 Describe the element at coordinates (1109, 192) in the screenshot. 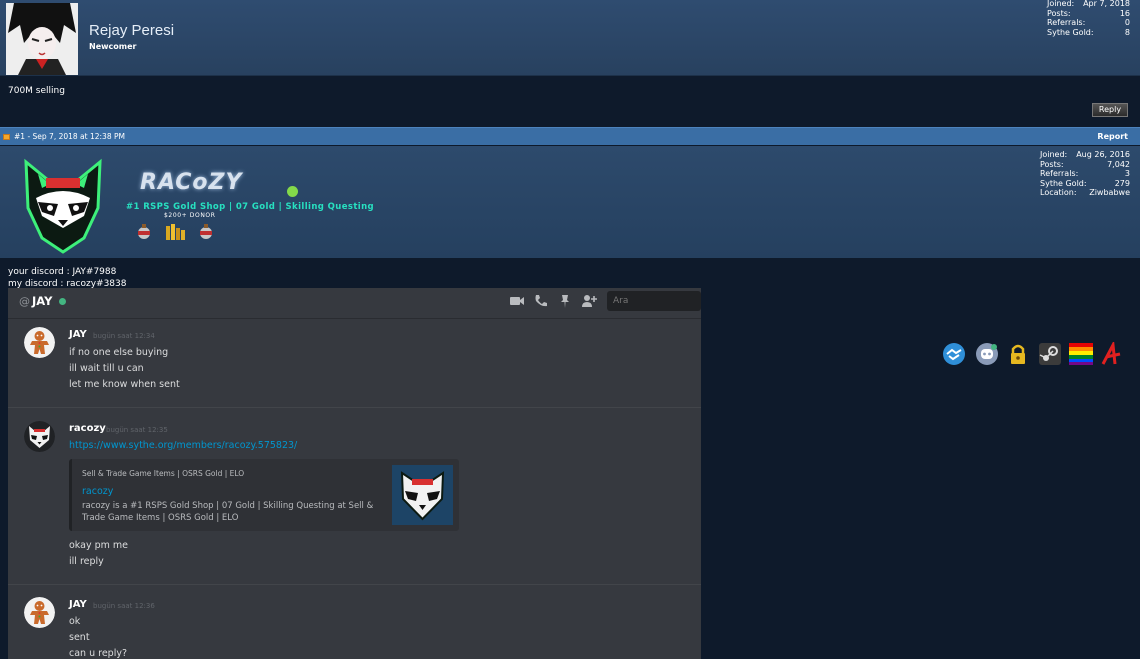

I see `stat-value: Ziwbabwe` at that location.